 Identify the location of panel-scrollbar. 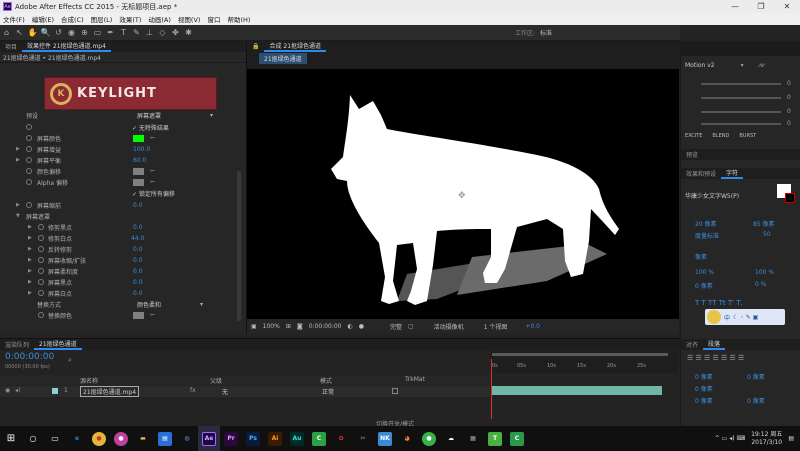
(239, 246).